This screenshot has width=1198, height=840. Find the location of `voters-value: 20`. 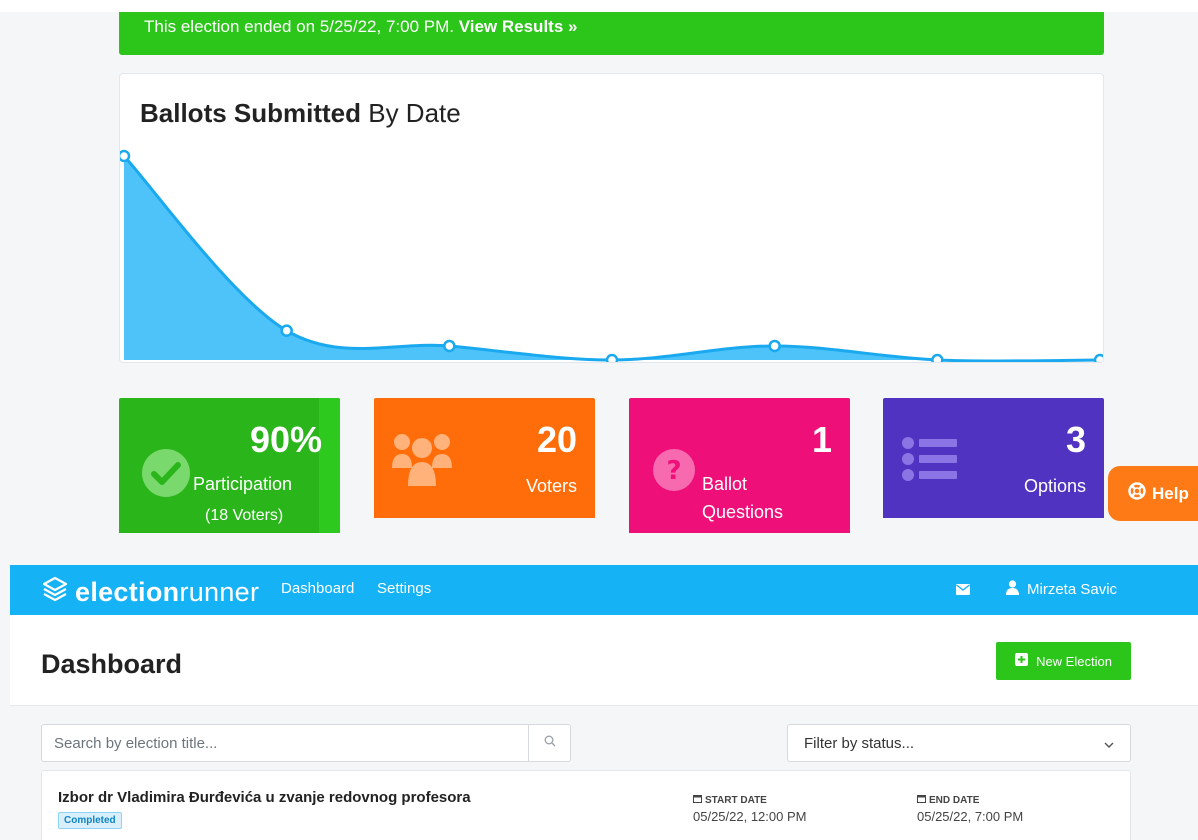

voters-value: 20 is located at coordinates (556, 439).